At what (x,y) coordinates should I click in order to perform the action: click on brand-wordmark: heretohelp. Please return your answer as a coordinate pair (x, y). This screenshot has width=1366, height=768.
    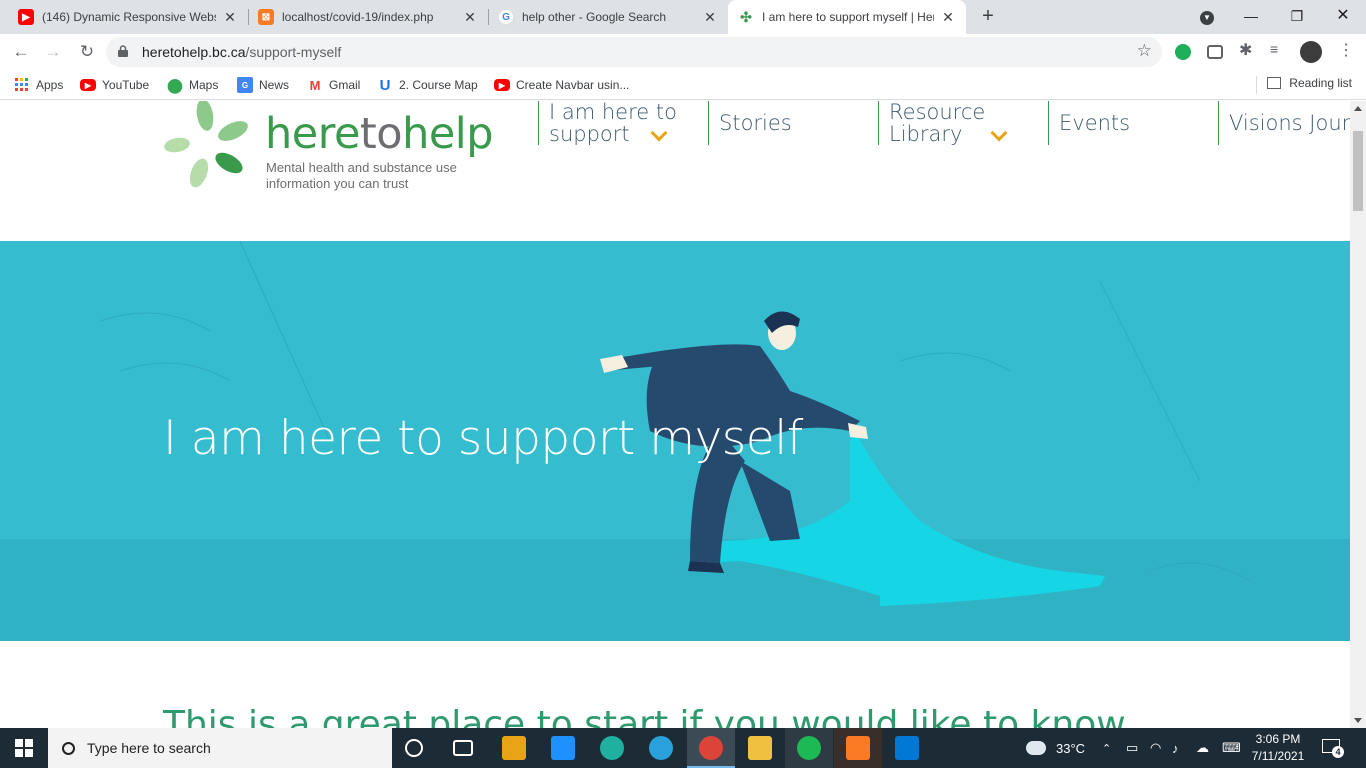
    Looking at the image, I should click on (379, 134).